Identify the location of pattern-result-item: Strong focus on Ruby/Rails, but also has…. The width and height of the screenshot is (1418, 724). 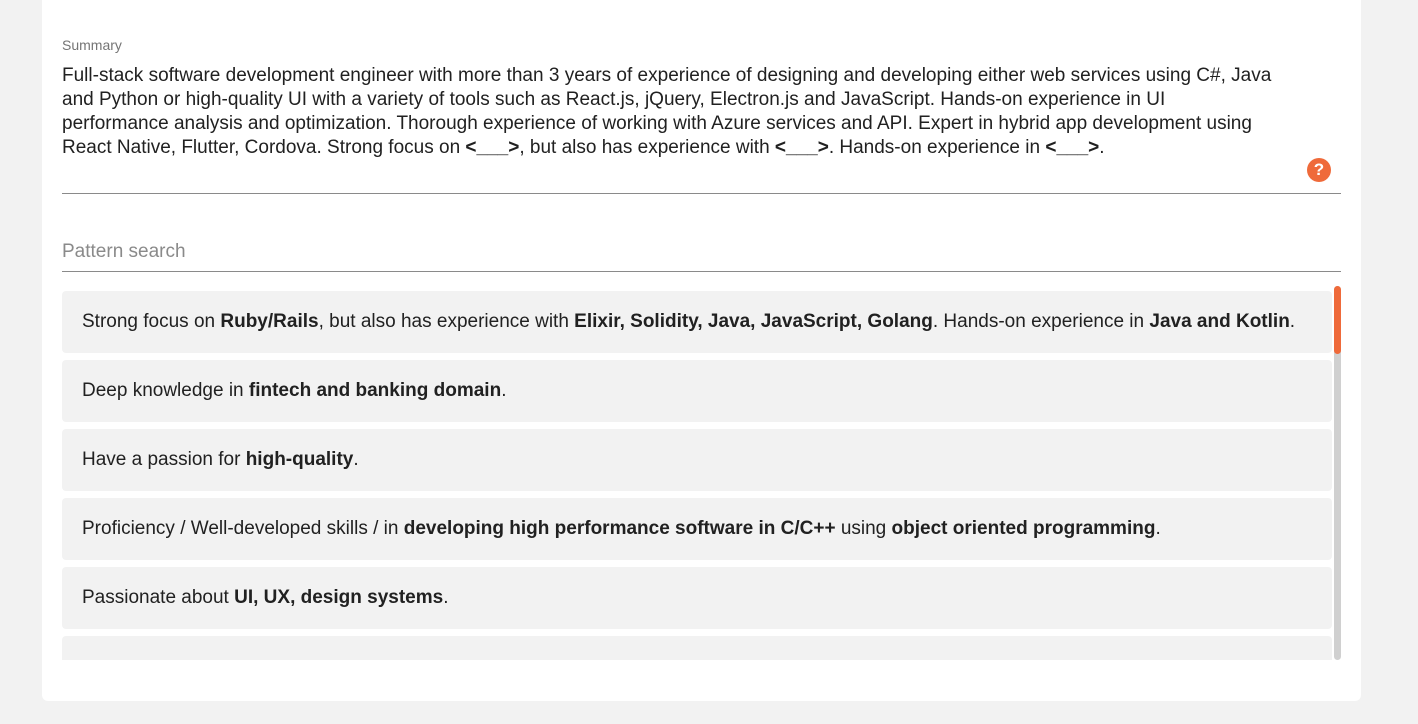
(697, 322).